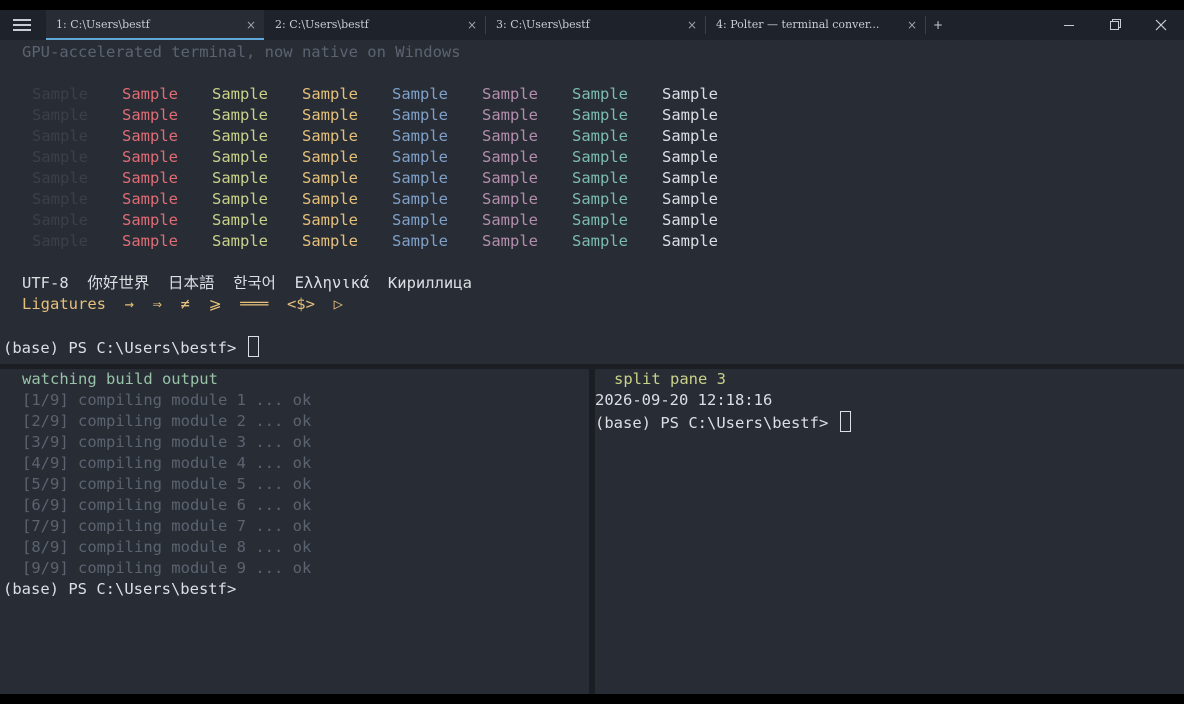 This screenshot has height=704, width=1184. What do you see at coordinates (167, 568) in the screenshot?
I see `build-line: [9/9] compiling module 9 ... ok` at bounding box center [167, 568].